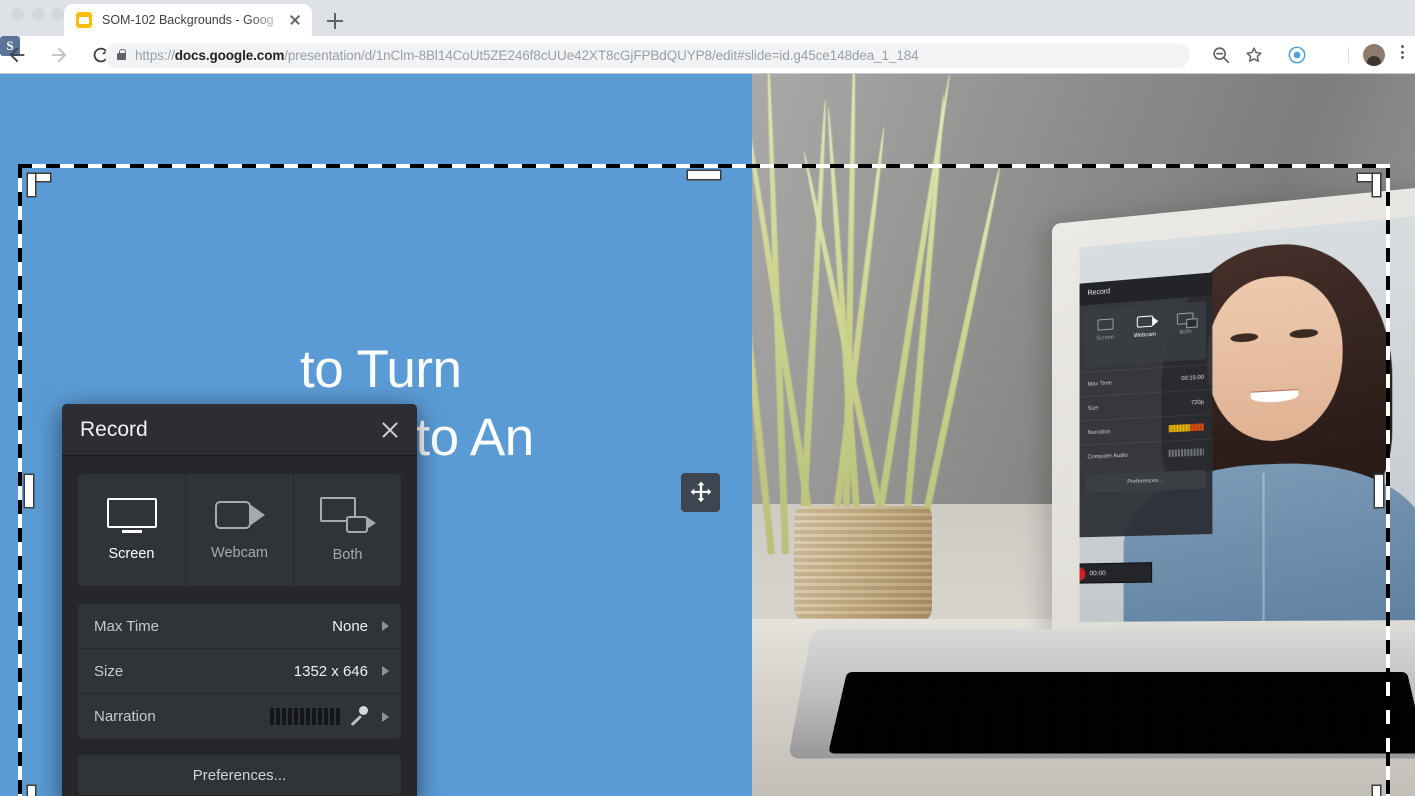 This screenshot has height=796, width=1415. I want to click on record-mode-webcam: Webcam, so click(240, 530).